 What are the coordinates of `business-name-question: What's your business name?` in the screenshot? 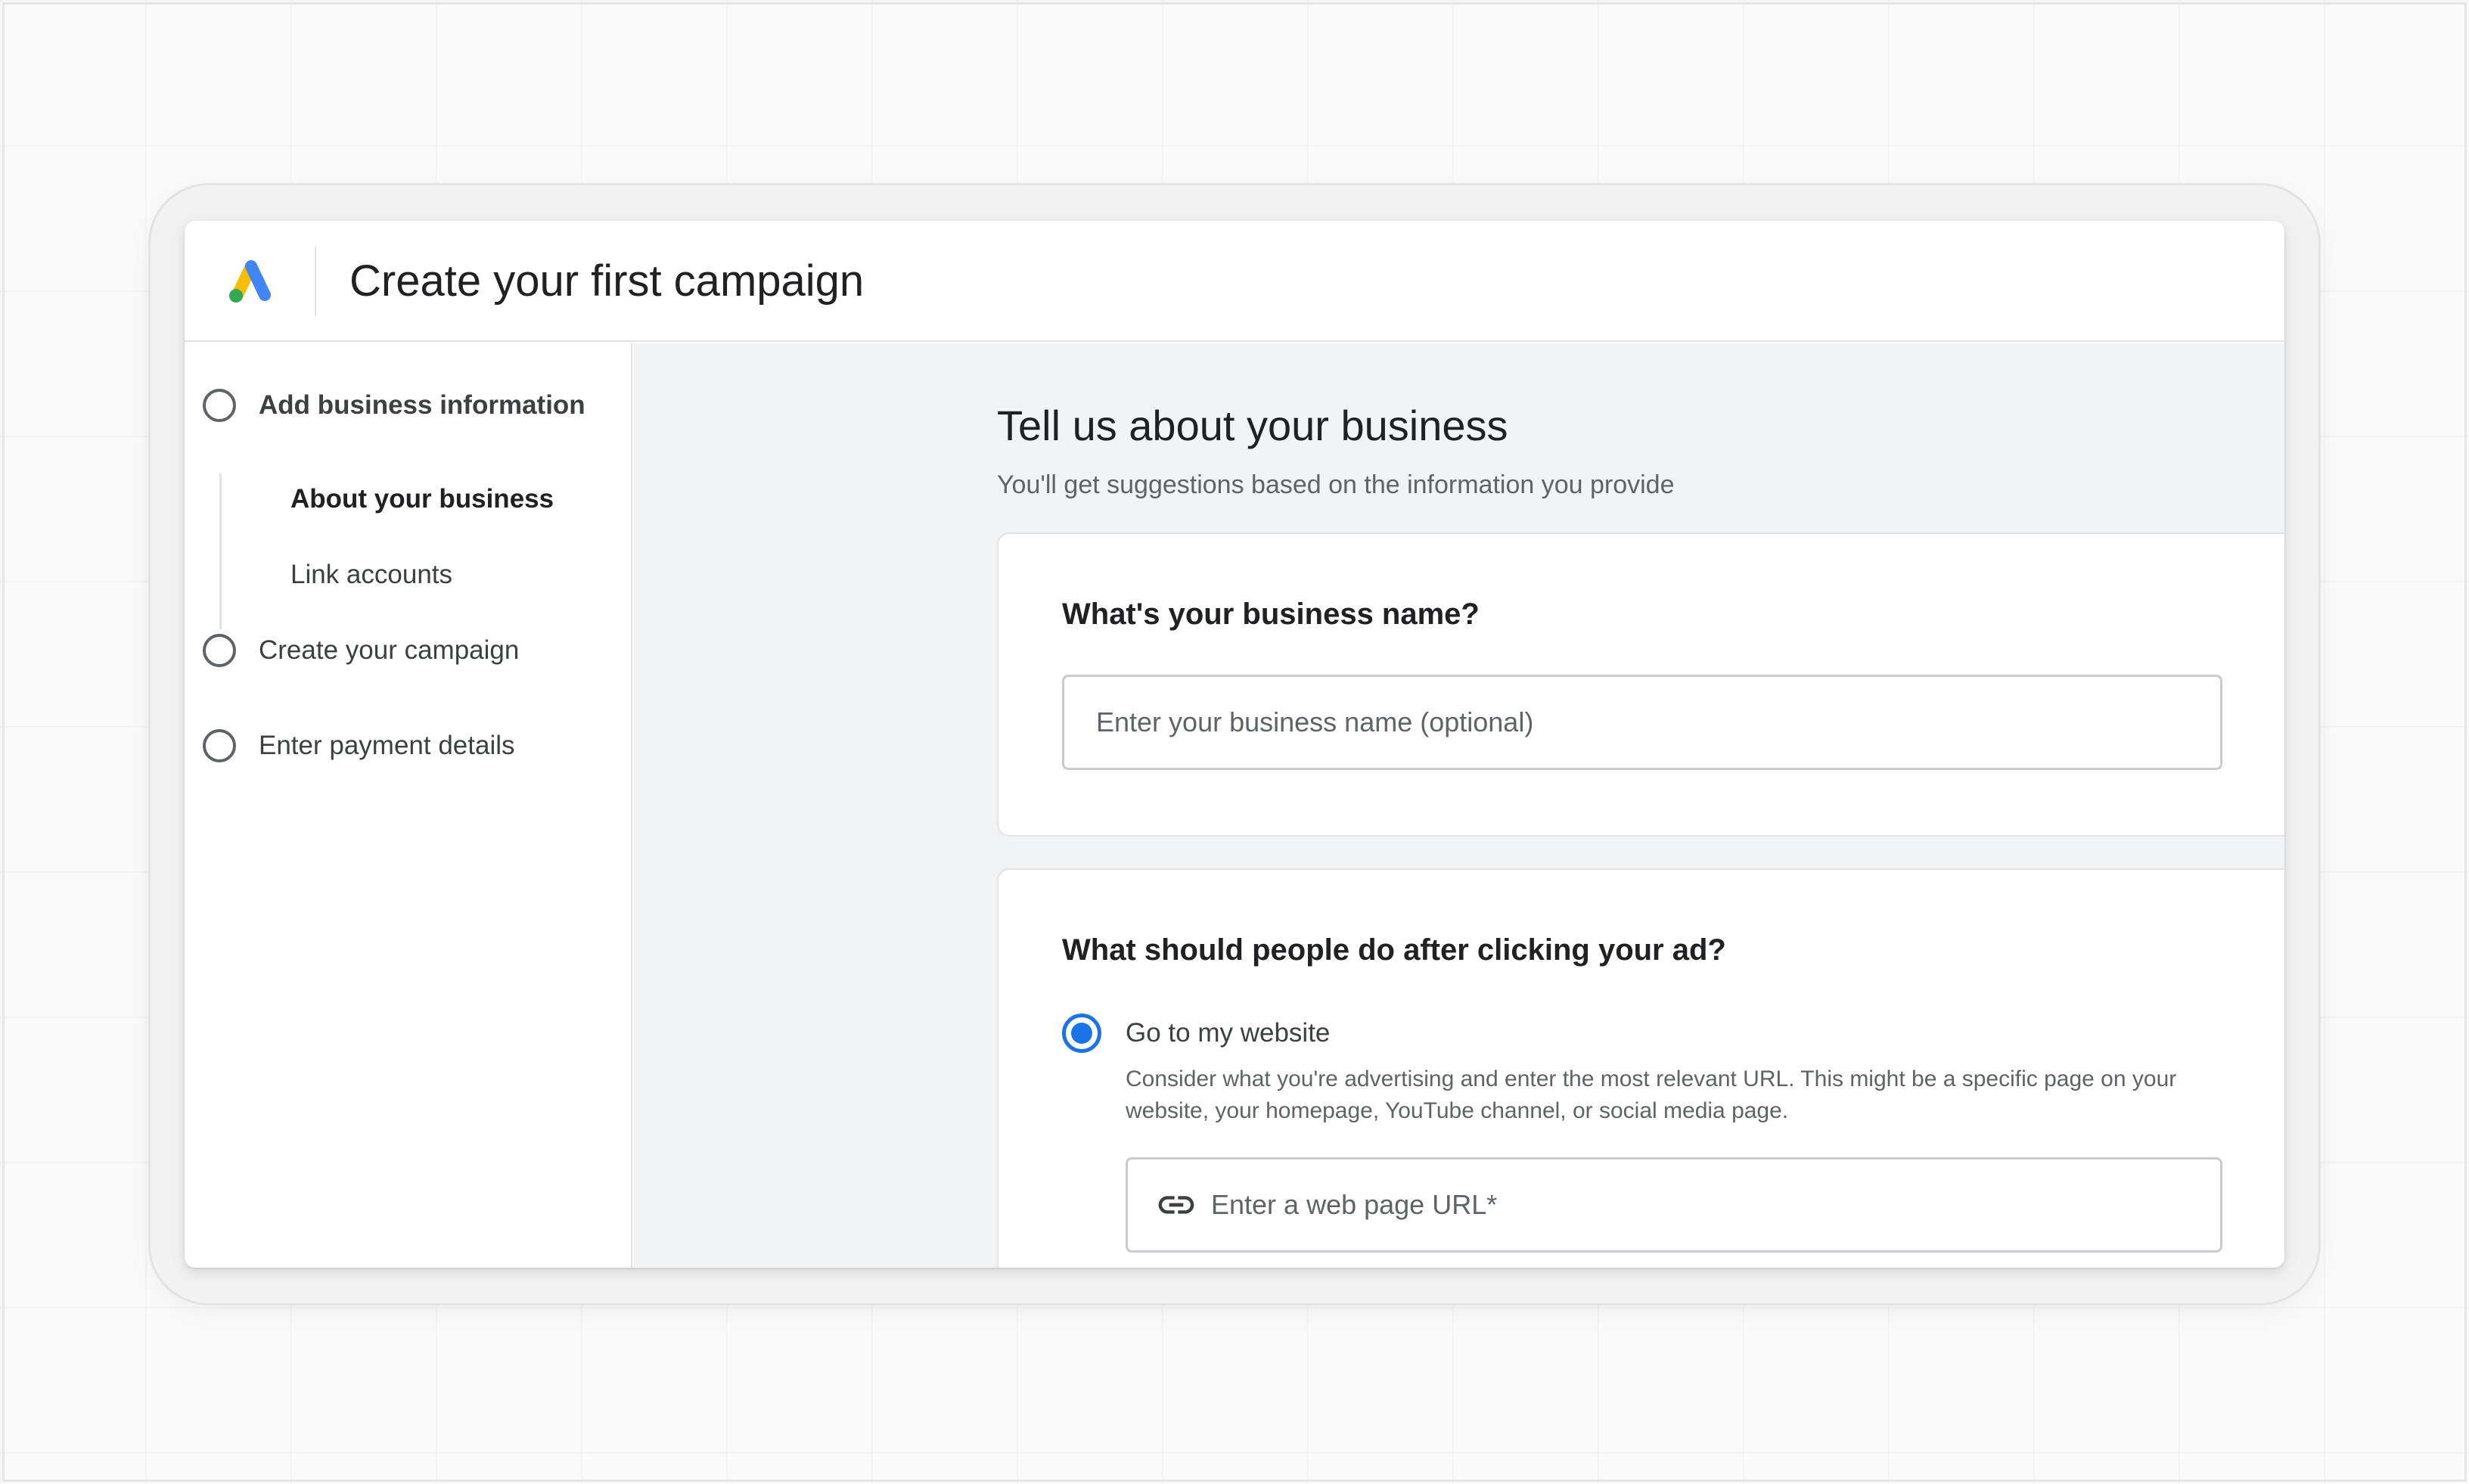 It's located at (1271, 614).